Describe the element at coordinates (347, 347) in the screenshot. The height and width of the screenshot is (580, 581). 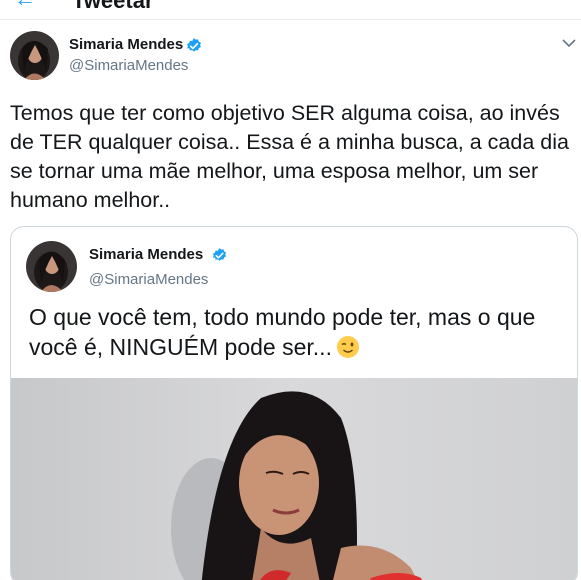
I see `winking-face-emoji` at that location.